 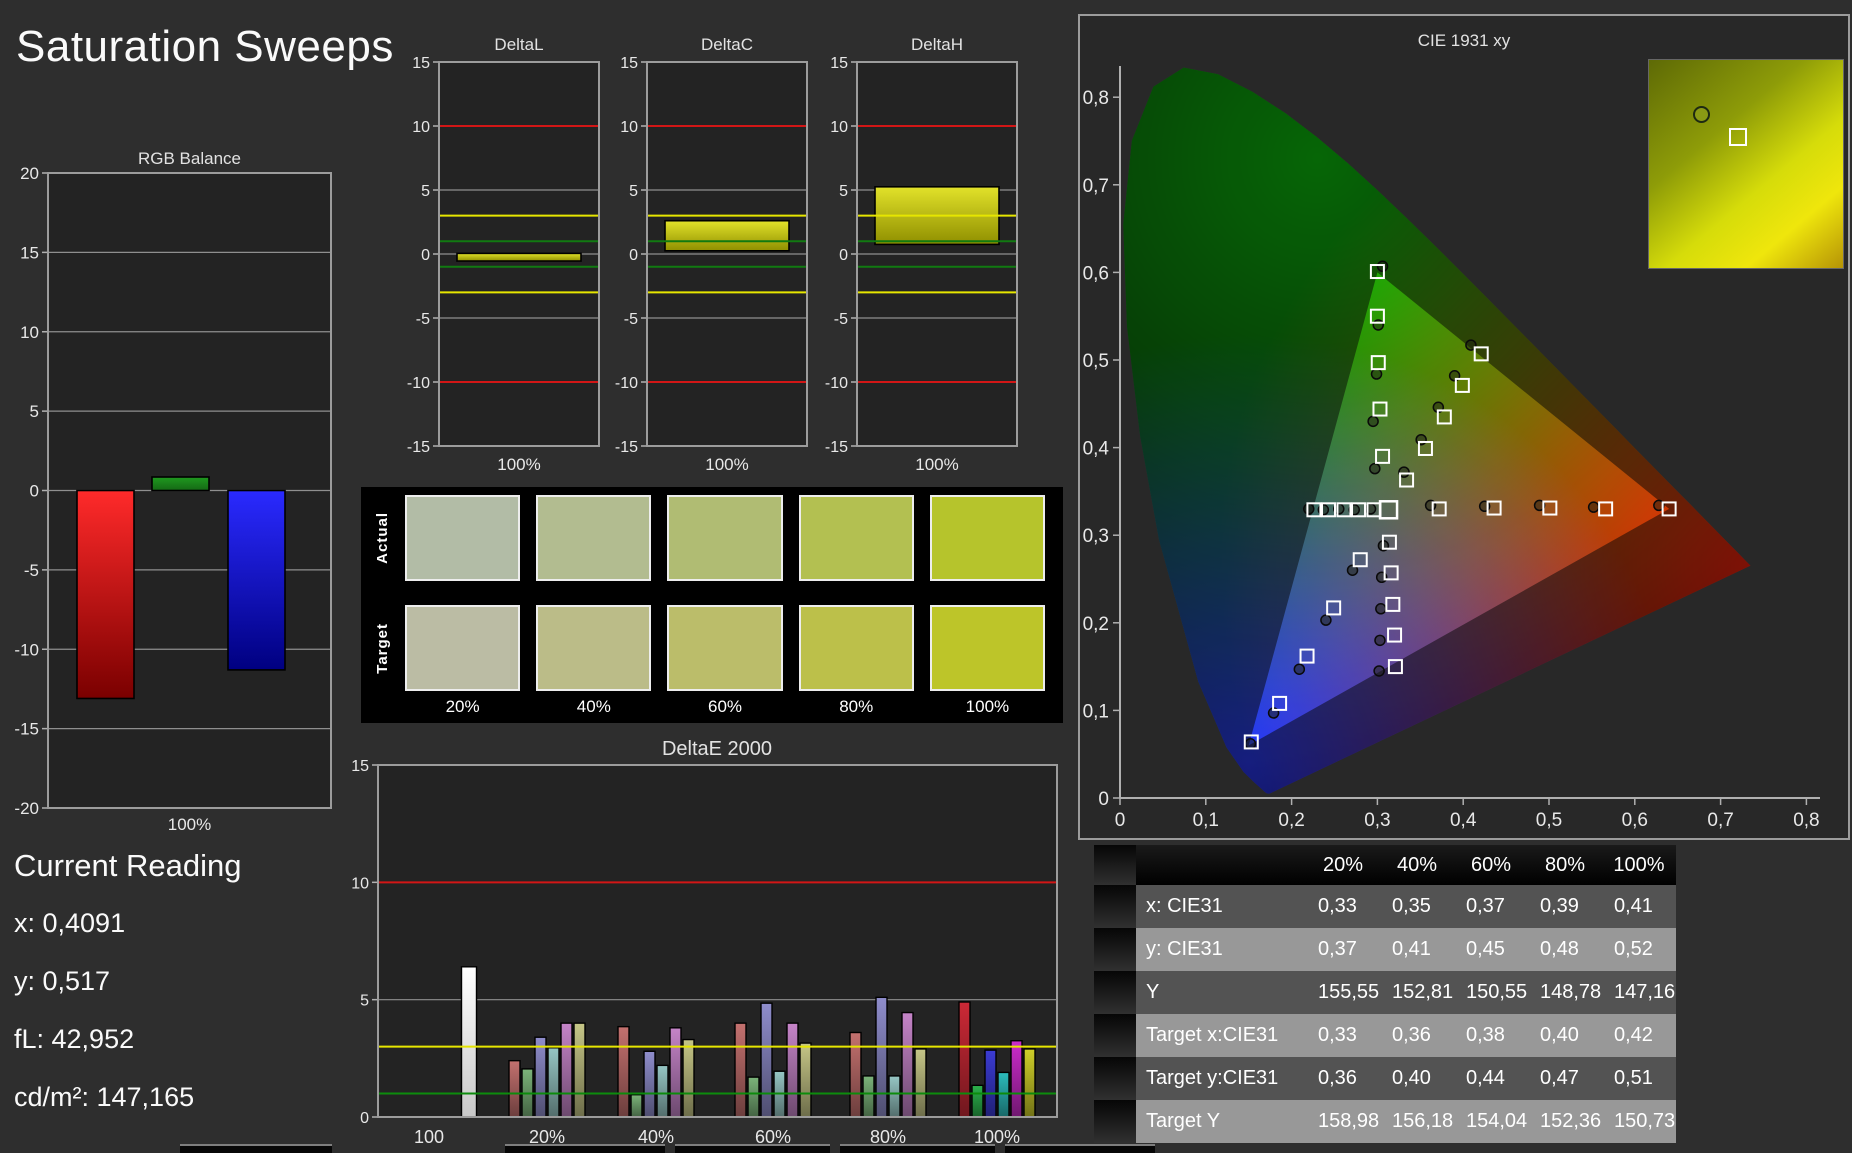 What do you see at coordinates (26, 808) in the screenshot?
I see `svg-text: -20` at bounding box center [26, 808].